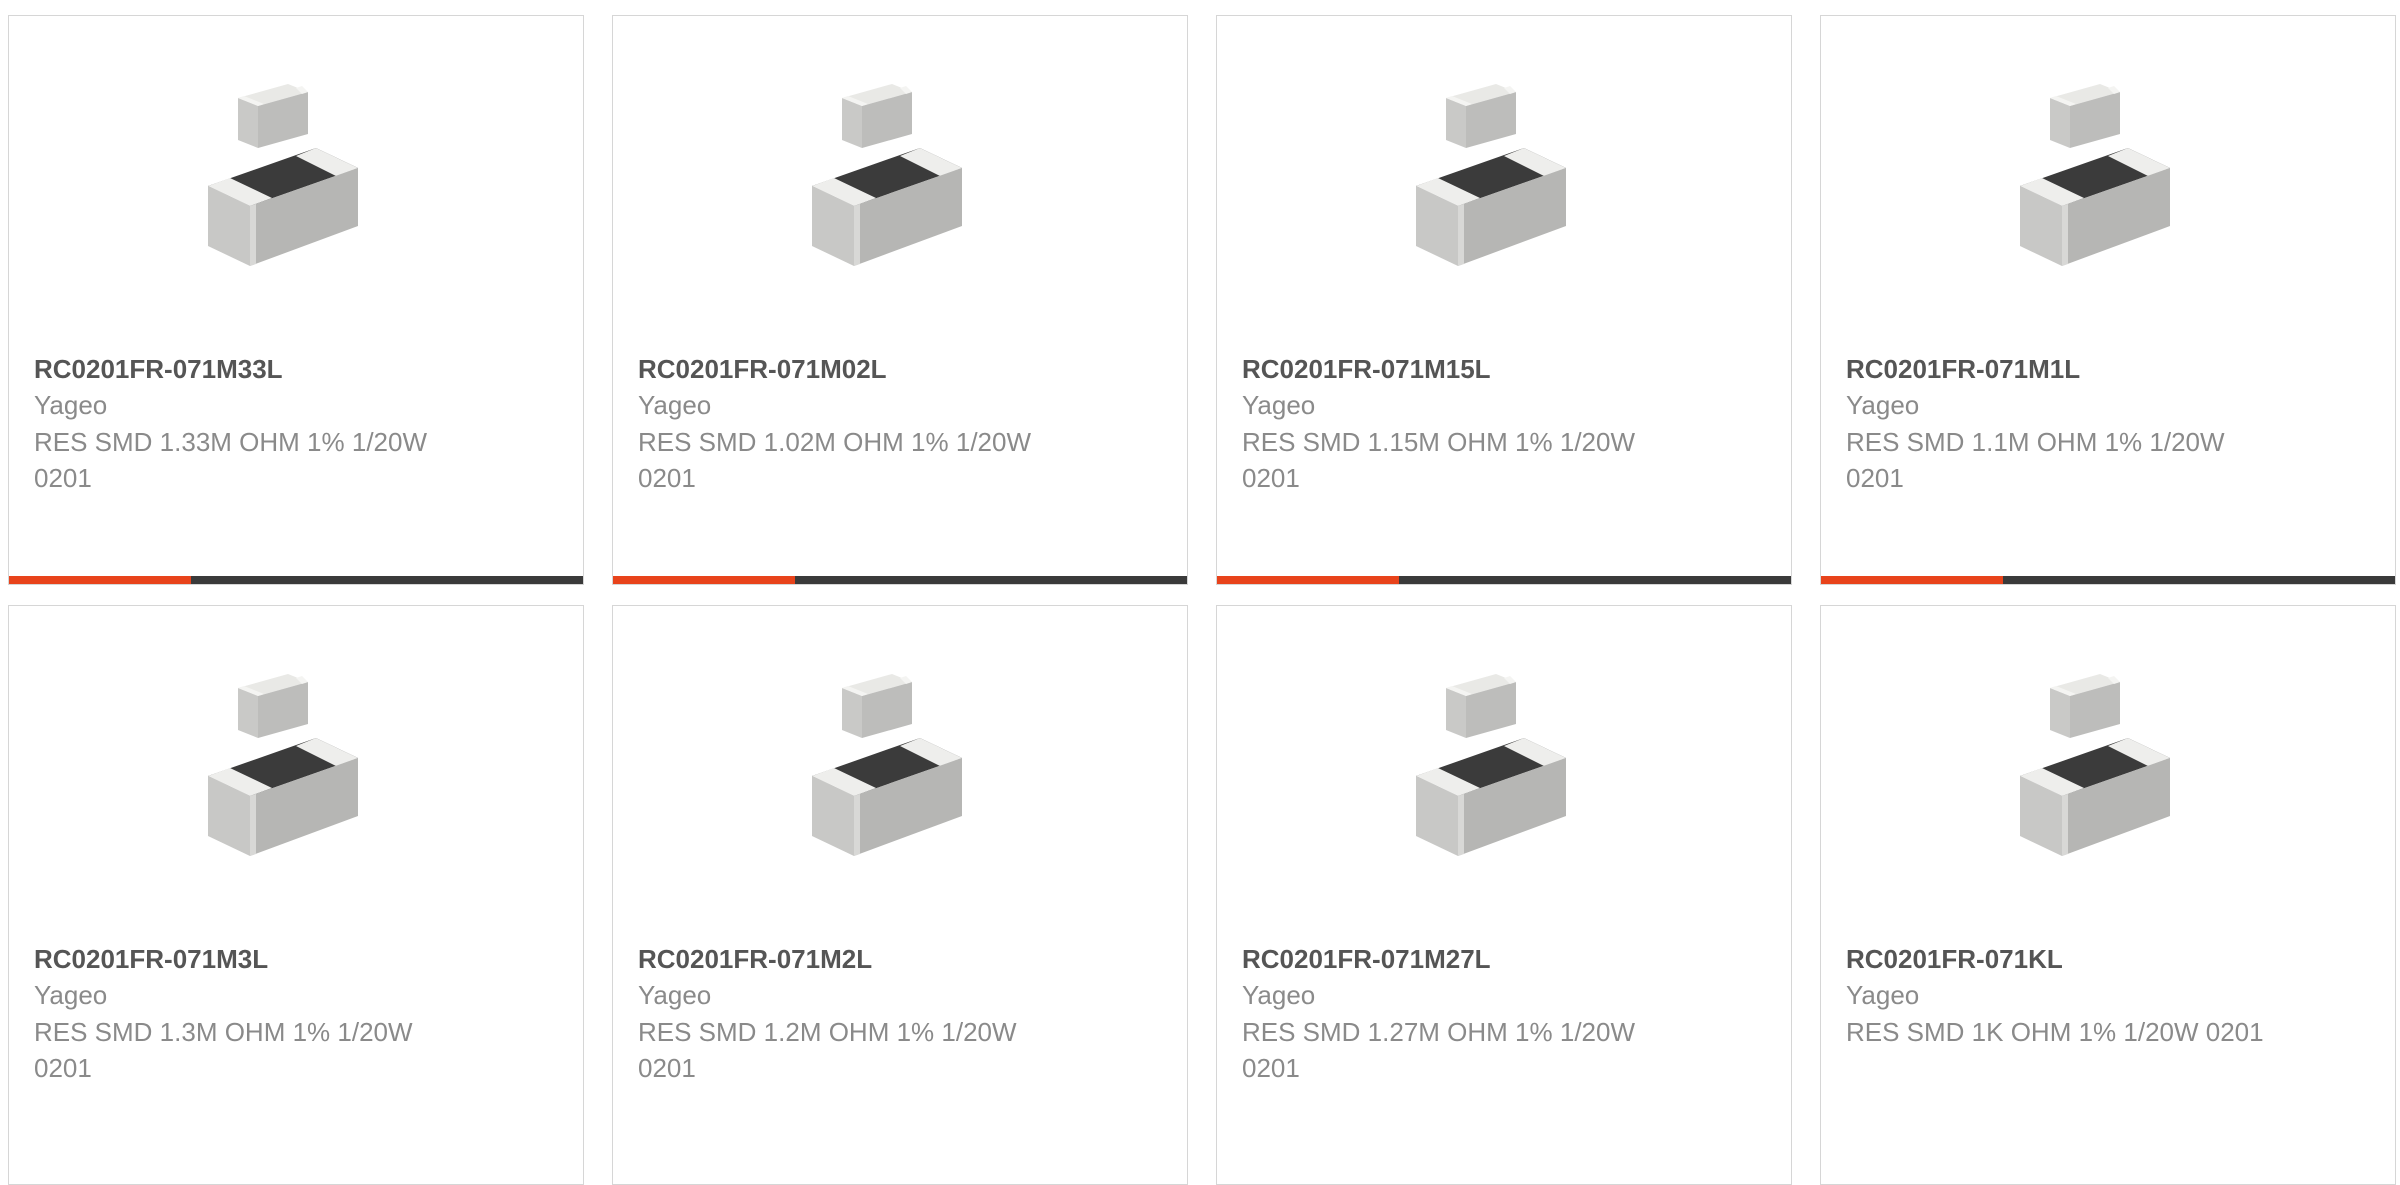  Describe the element at coordinates (834, 460) in the screenshot. I see `product-description: RES SMD 1.02M OHM 1% 1/20W 0201` at that location.